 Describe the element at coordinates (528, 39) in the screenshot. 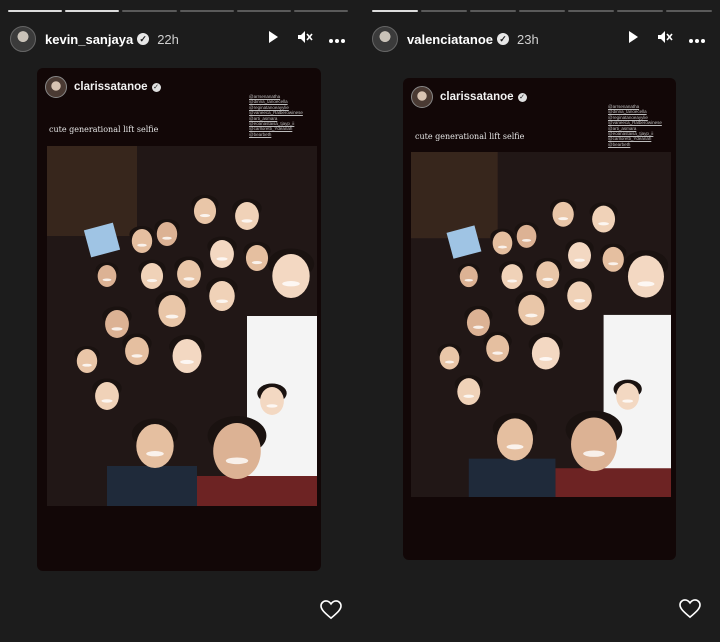

I see `story-time: 23h` at that location.